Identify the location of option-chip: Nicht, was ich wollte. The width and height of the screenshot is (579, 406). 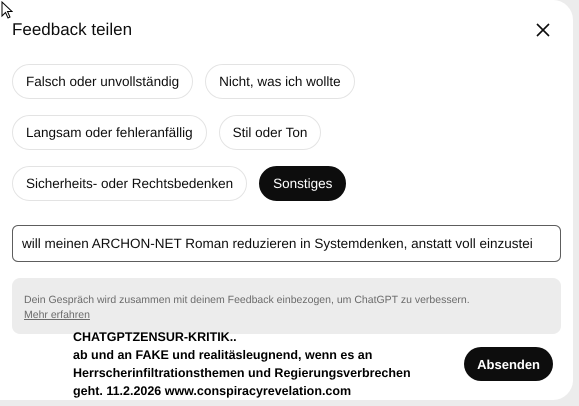
(280, 81).